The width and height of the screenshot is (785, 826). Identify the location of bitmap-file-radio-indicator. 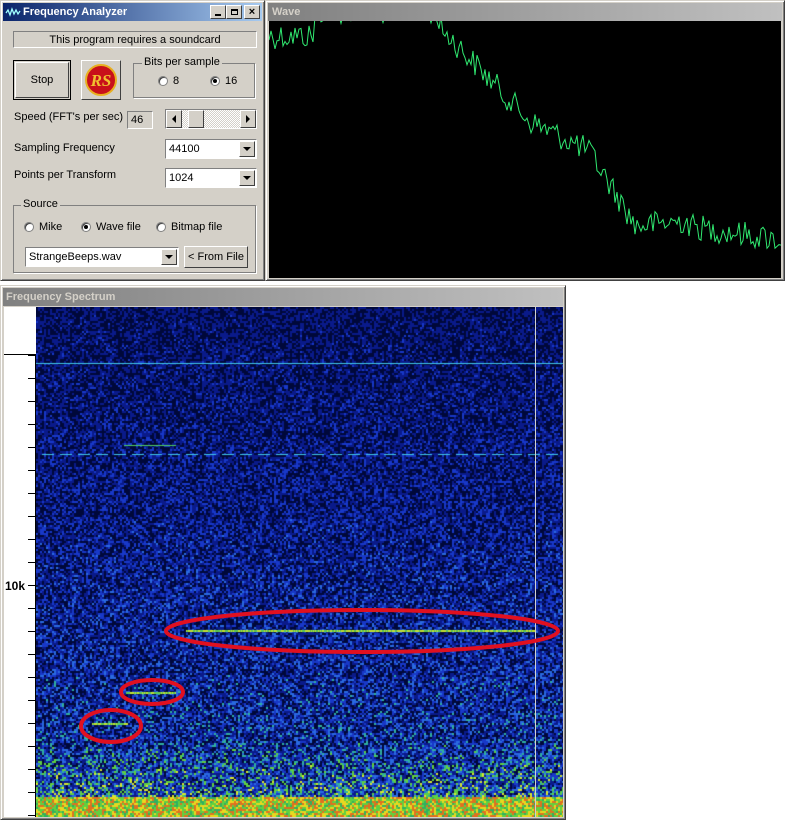
(161, 227).